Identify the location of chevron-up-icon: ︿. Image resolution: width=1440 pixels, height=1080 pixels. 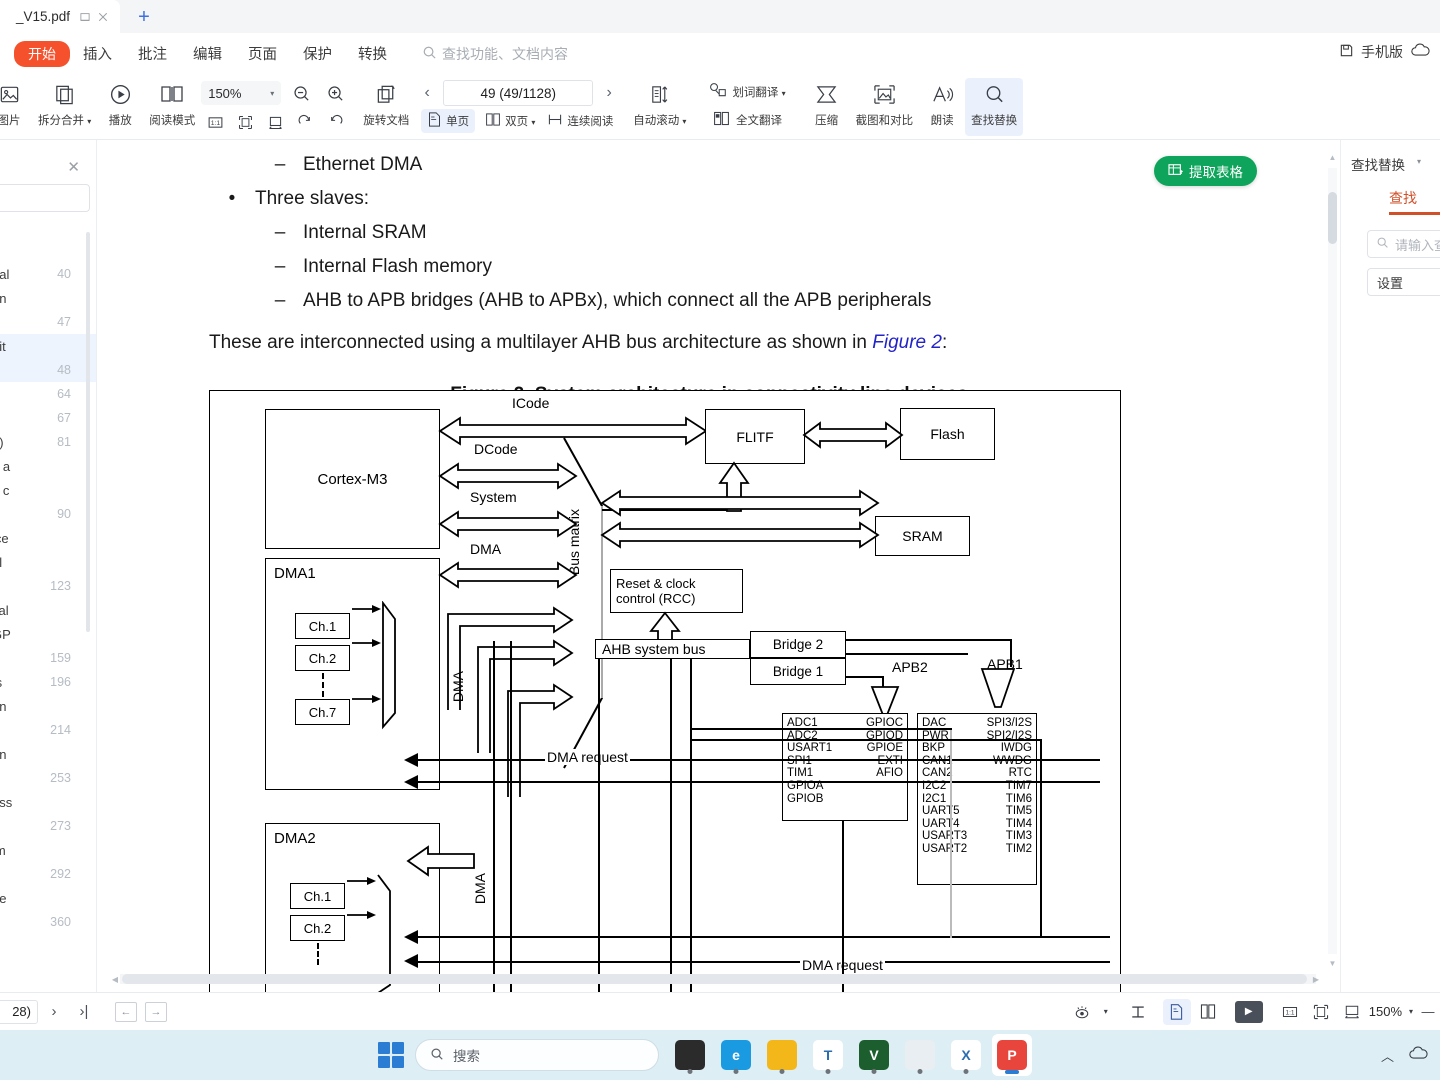
(1387, 1055).